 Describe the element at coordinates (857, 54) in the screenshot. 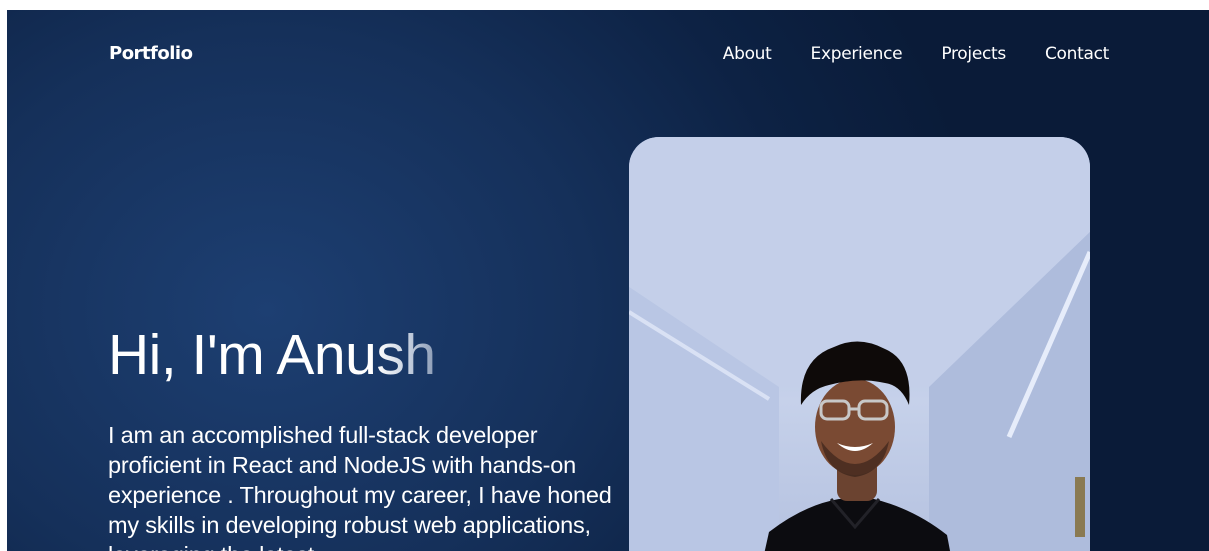

I see `nav-link-experience: Experience` at that location.